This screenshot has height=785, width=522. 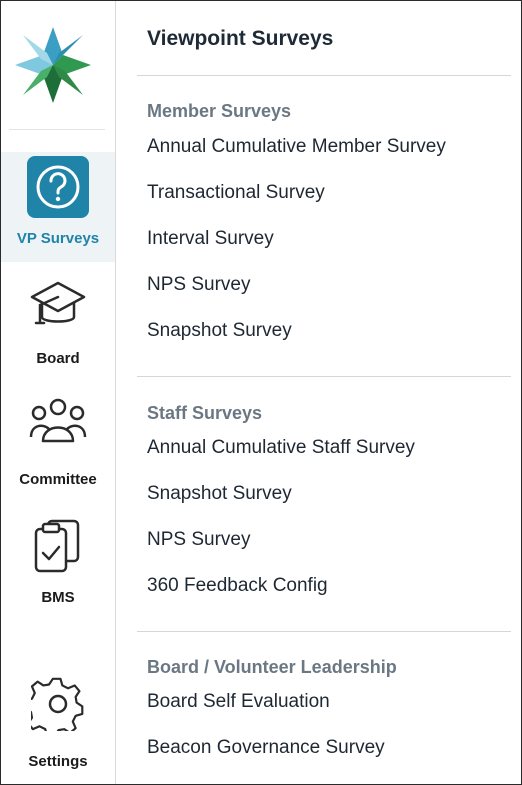 I want to click on sidebar-item-bms: BMS, so click(x=58, y=565).